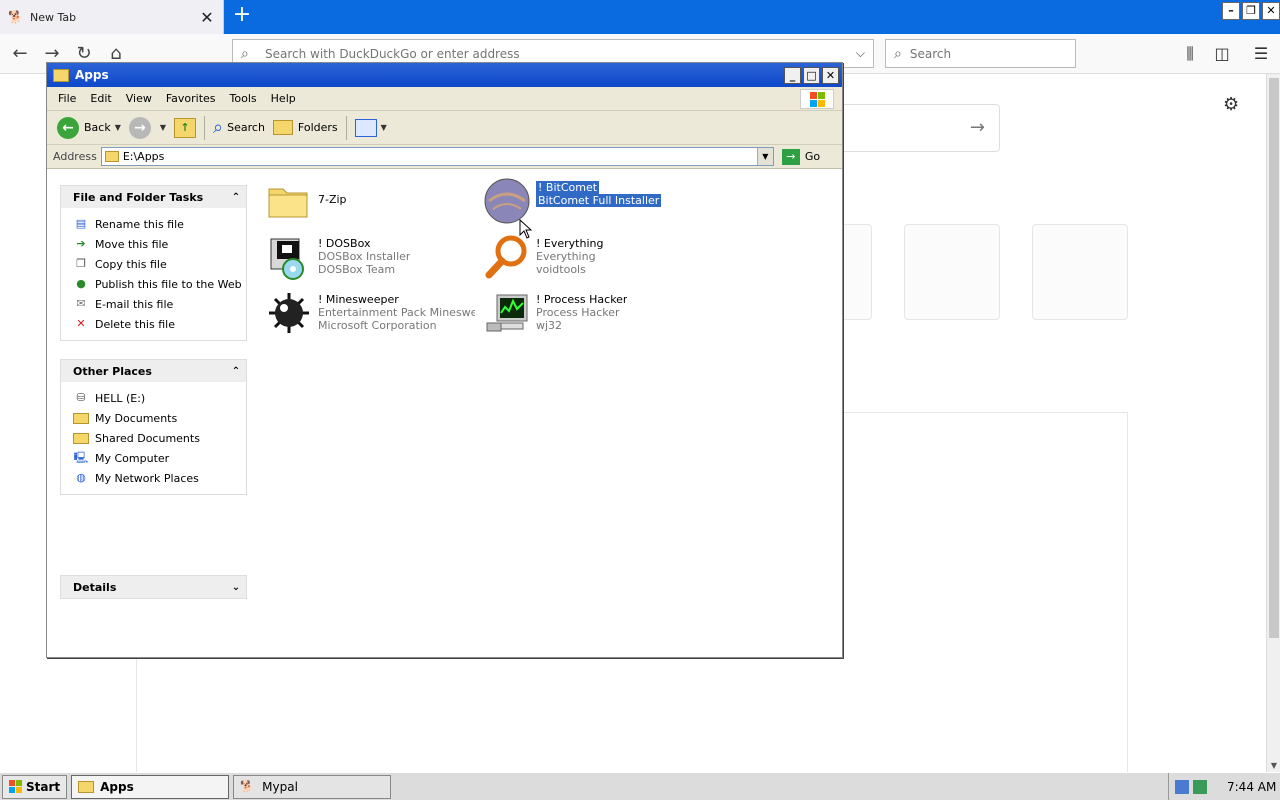 Image resolution: width=1280 pixels, height=800 pixels. I want to click on details-header: Details ⌄, so click(153, 587).